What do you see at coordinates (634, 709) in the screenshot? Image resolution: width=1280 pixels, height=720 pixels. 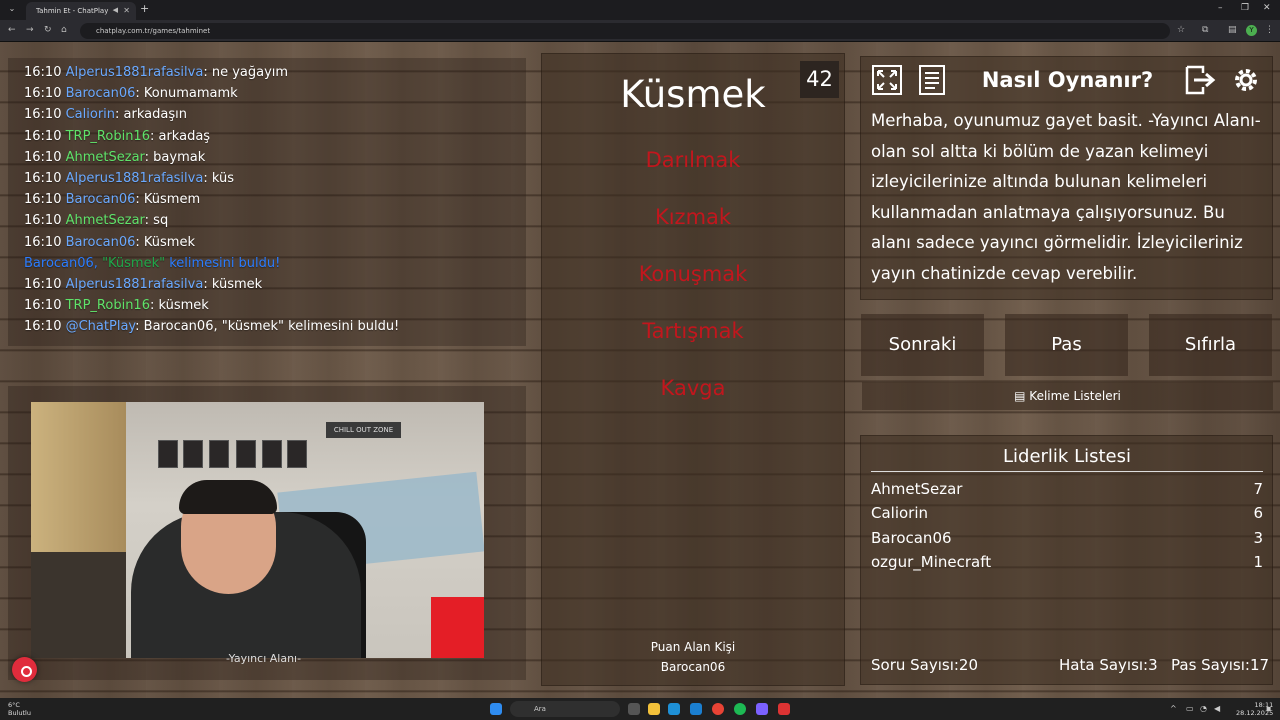 I see `task-view-icon` at bounding box center [634, 709].